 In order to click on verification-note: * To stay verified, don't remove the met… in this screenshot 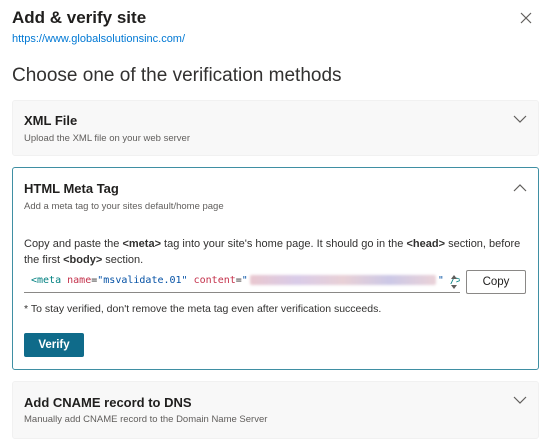, I will do `click(203, 309)`.